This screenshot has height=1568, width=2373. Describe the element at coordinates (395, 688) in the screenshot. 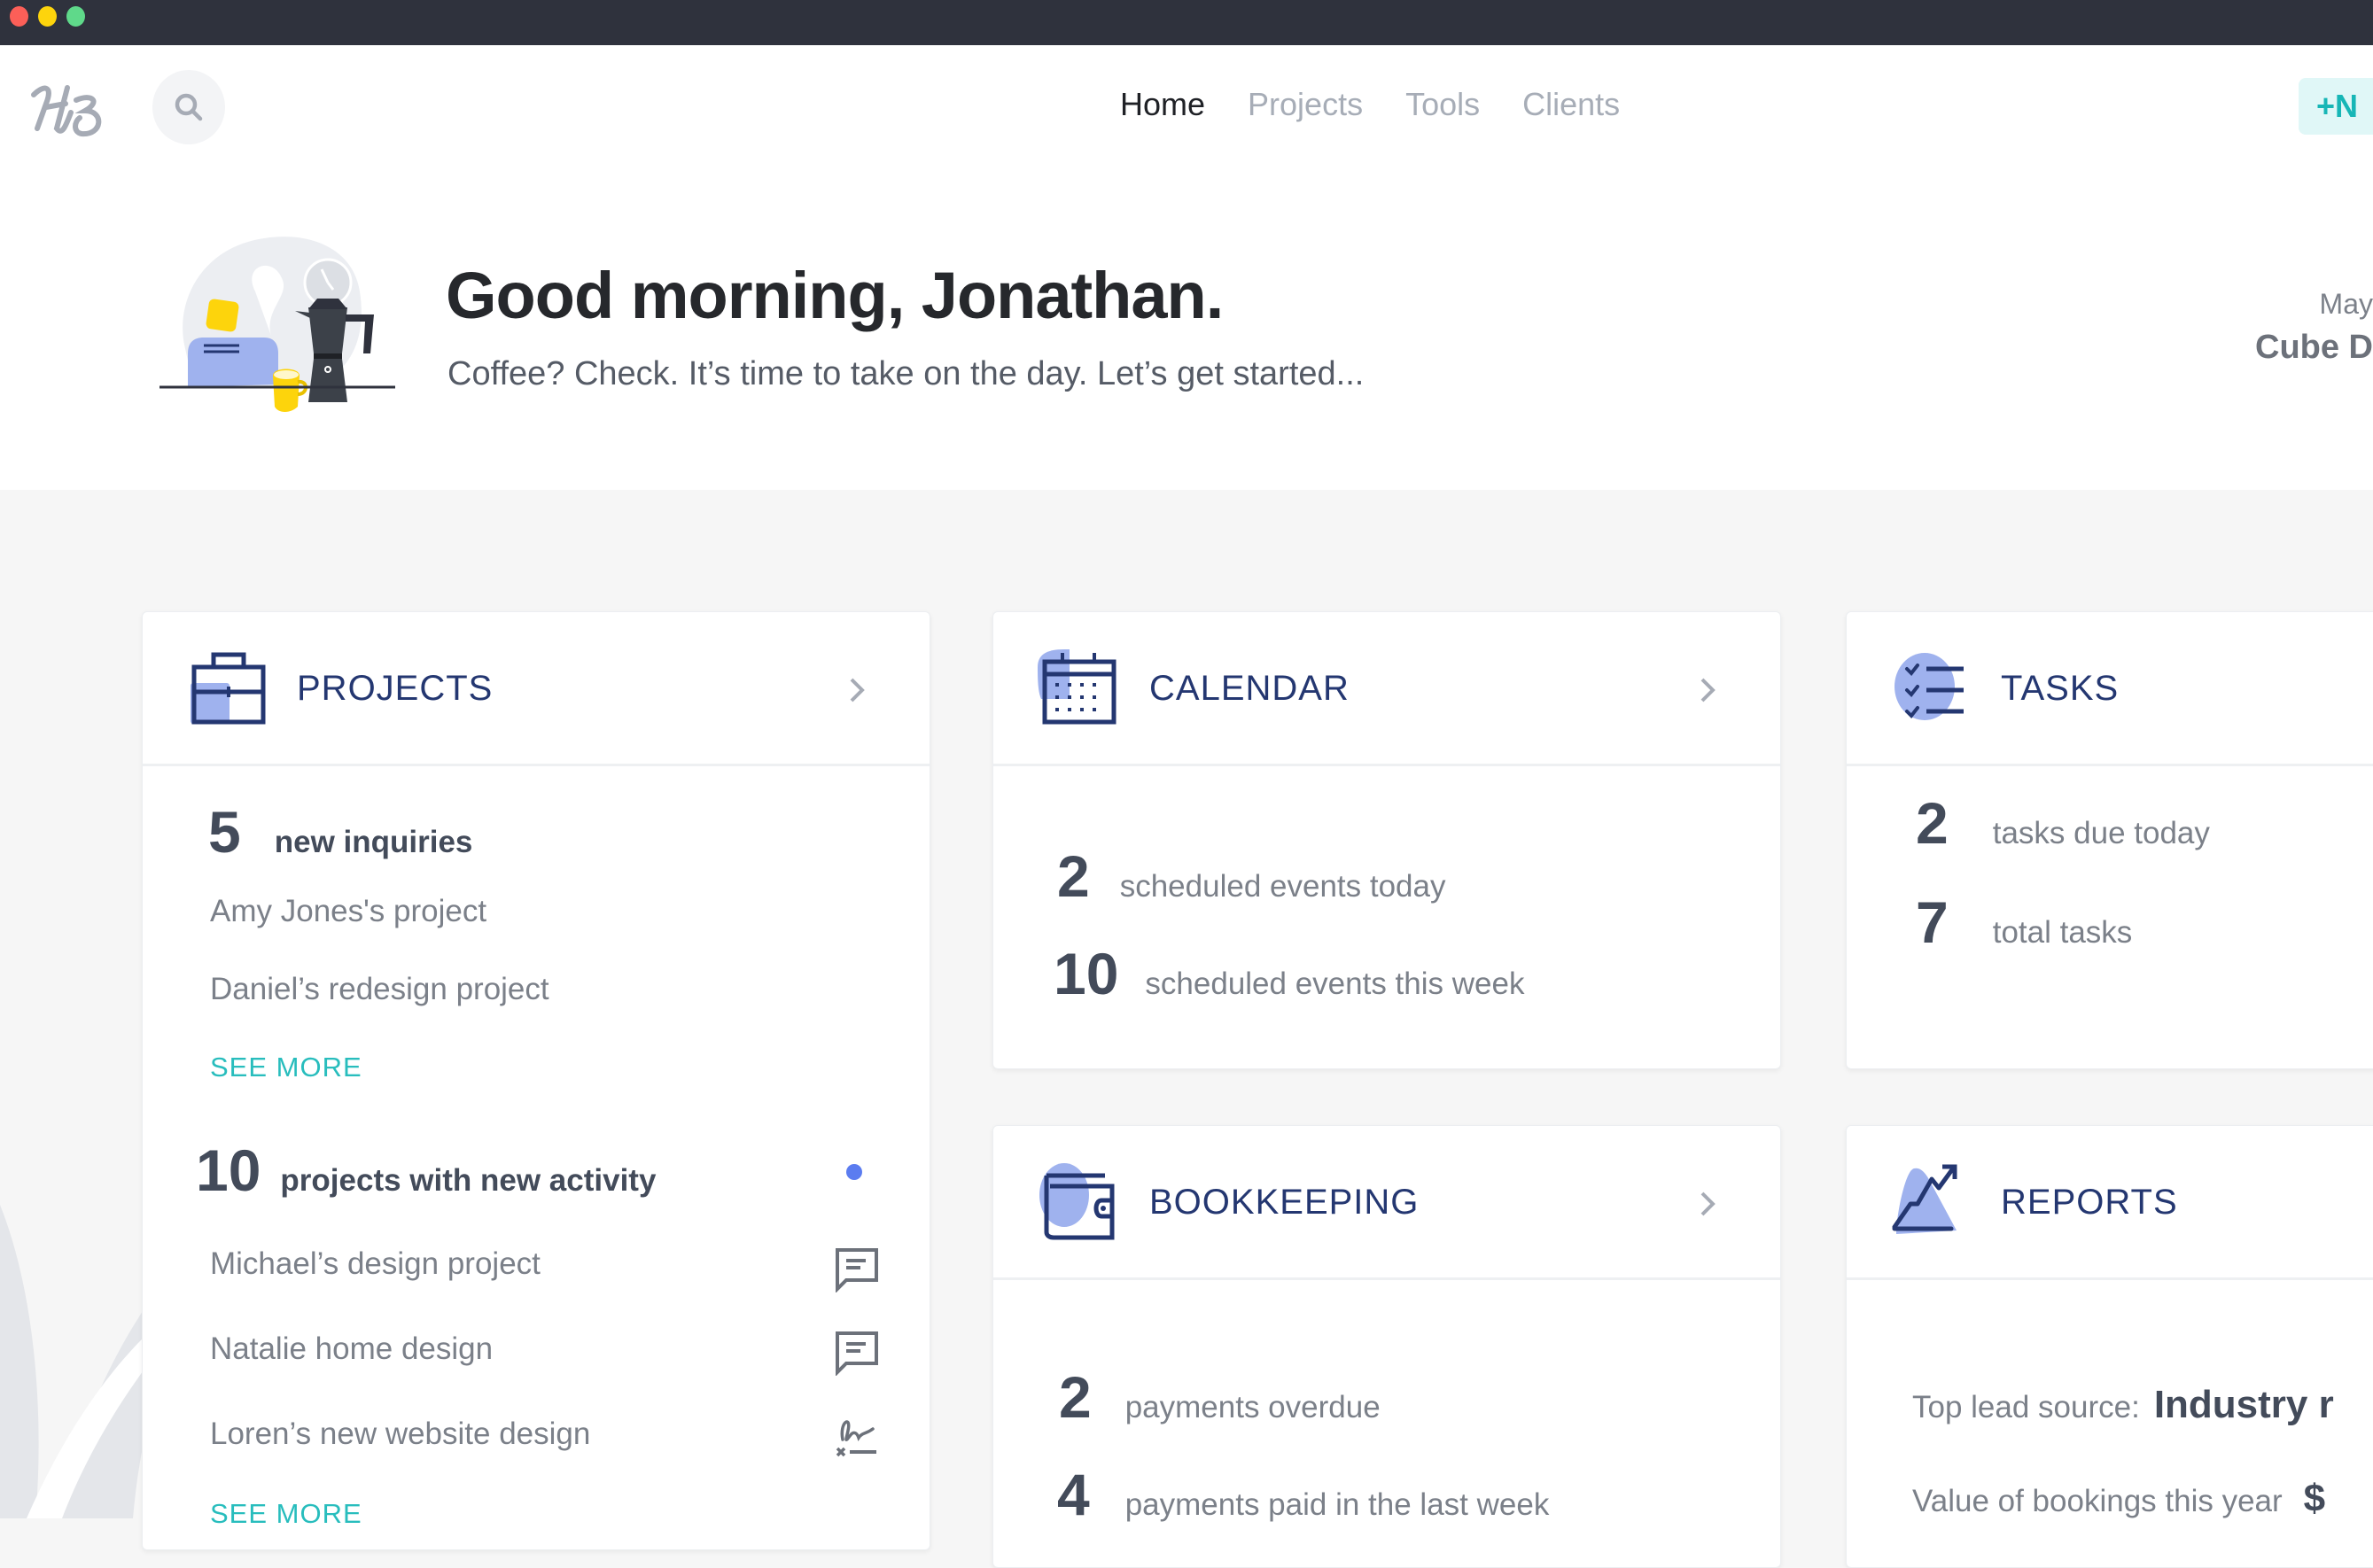

I see `projects-card-title: PROJECTS` at that location.